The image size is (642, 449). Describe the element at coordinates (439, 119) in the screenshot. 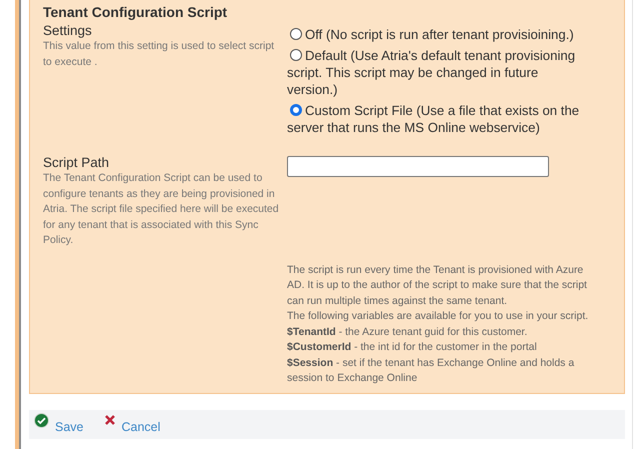

I see `radio-option: Custom Script File (Use a file that exists on the server that runs the MS Online webservice)` at that location.